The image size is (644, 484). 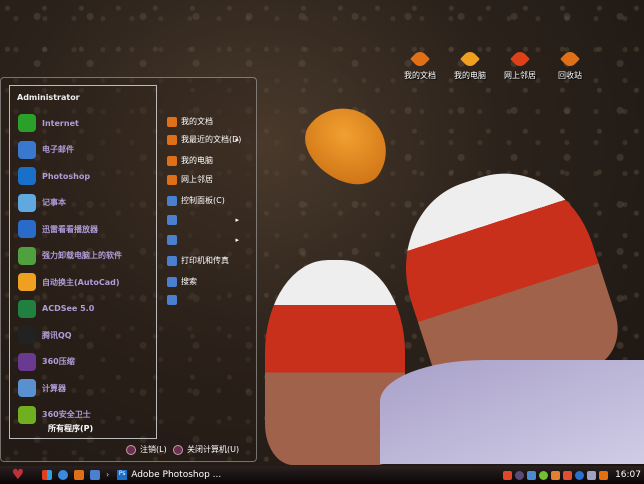 What do you see at coordinates (79, 475) in the screenshot?
I see `leaf-icon` at bounding box center [79, 475].